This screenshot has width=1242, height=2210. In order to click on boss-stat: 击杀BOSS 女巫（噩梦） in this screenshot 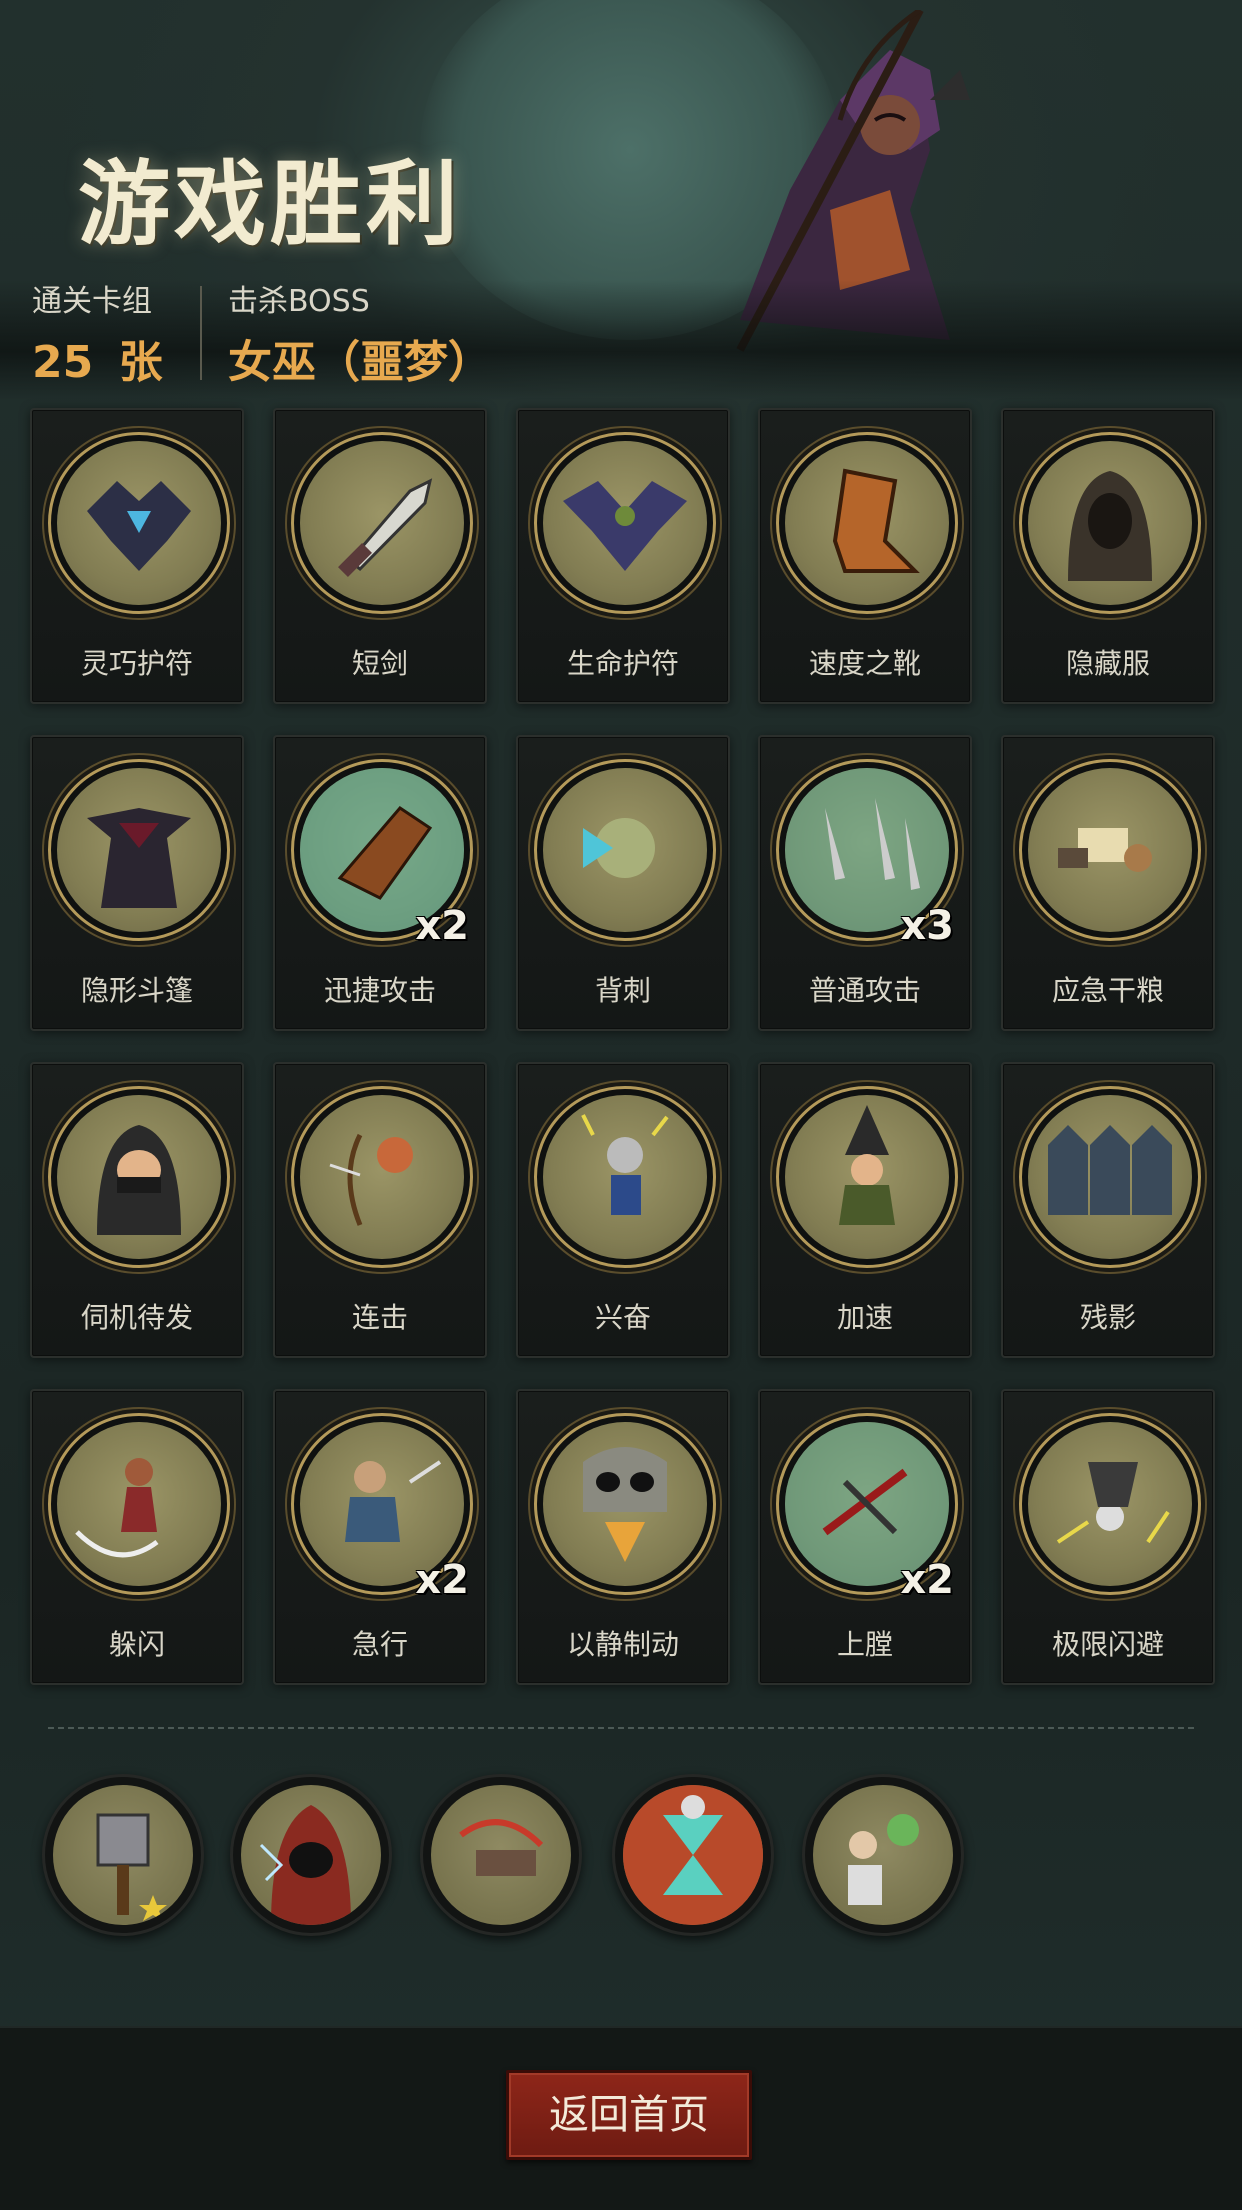, I will do `click(360, 333)`.